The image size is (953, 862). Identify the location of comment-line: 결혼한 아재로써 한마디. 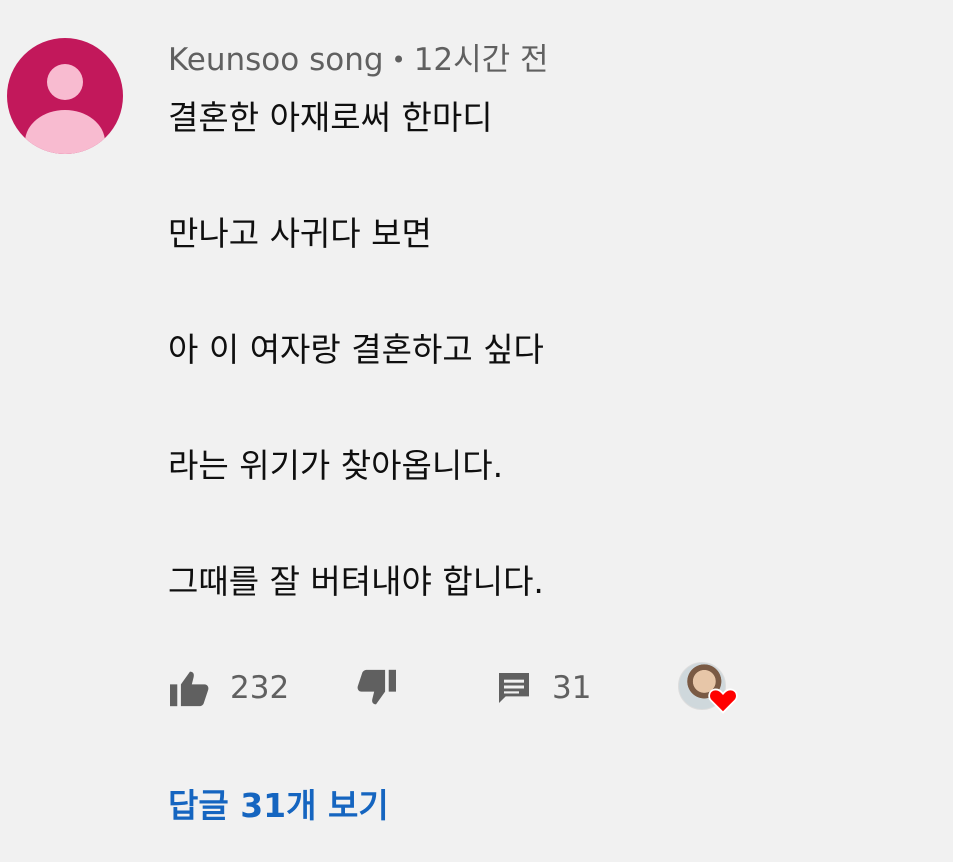
(330, 117).